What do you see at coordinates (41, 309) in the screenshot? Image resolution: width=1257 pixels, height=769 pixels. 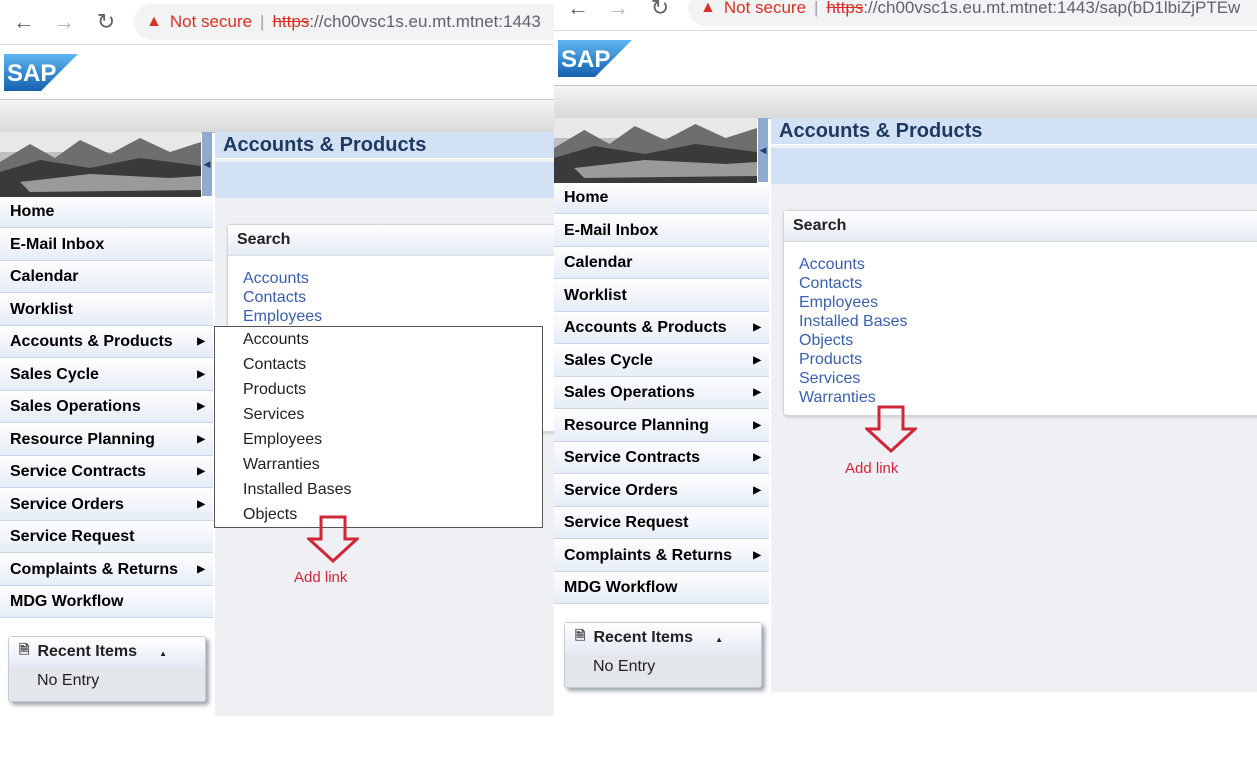 I see `nav-label: Worklist` at bounding box center [41, 309].